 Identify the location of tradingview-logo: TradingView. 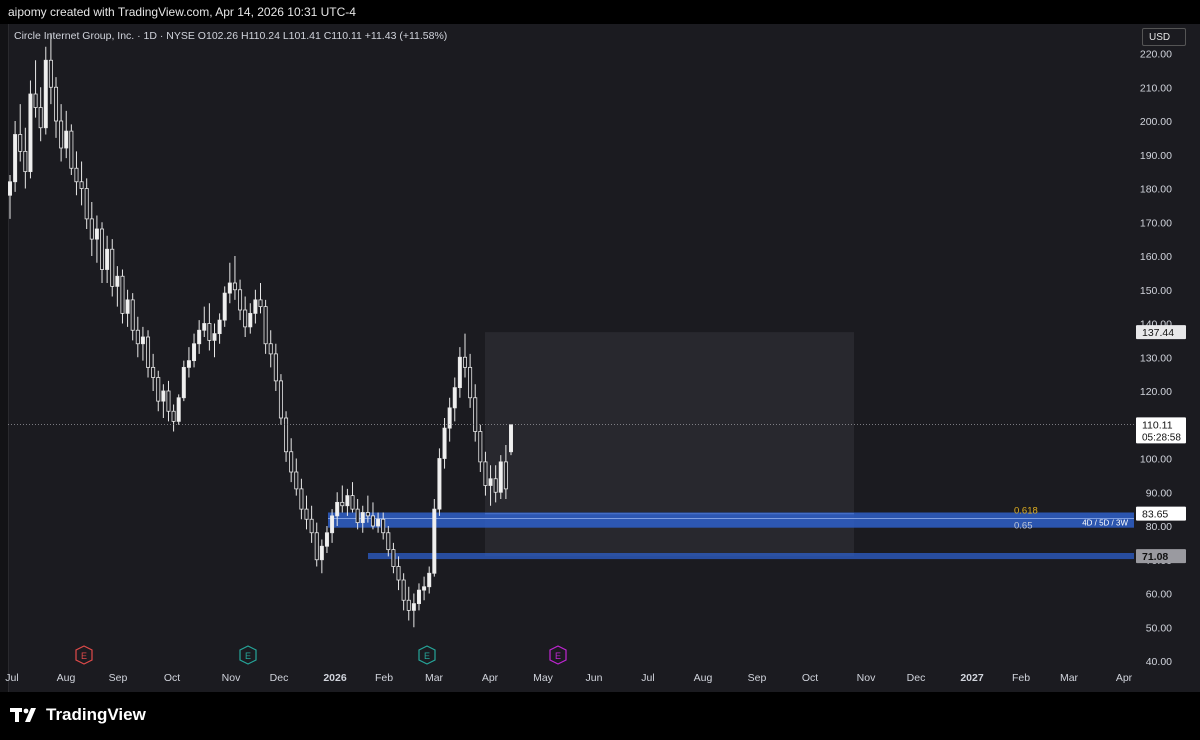
(78, 715).